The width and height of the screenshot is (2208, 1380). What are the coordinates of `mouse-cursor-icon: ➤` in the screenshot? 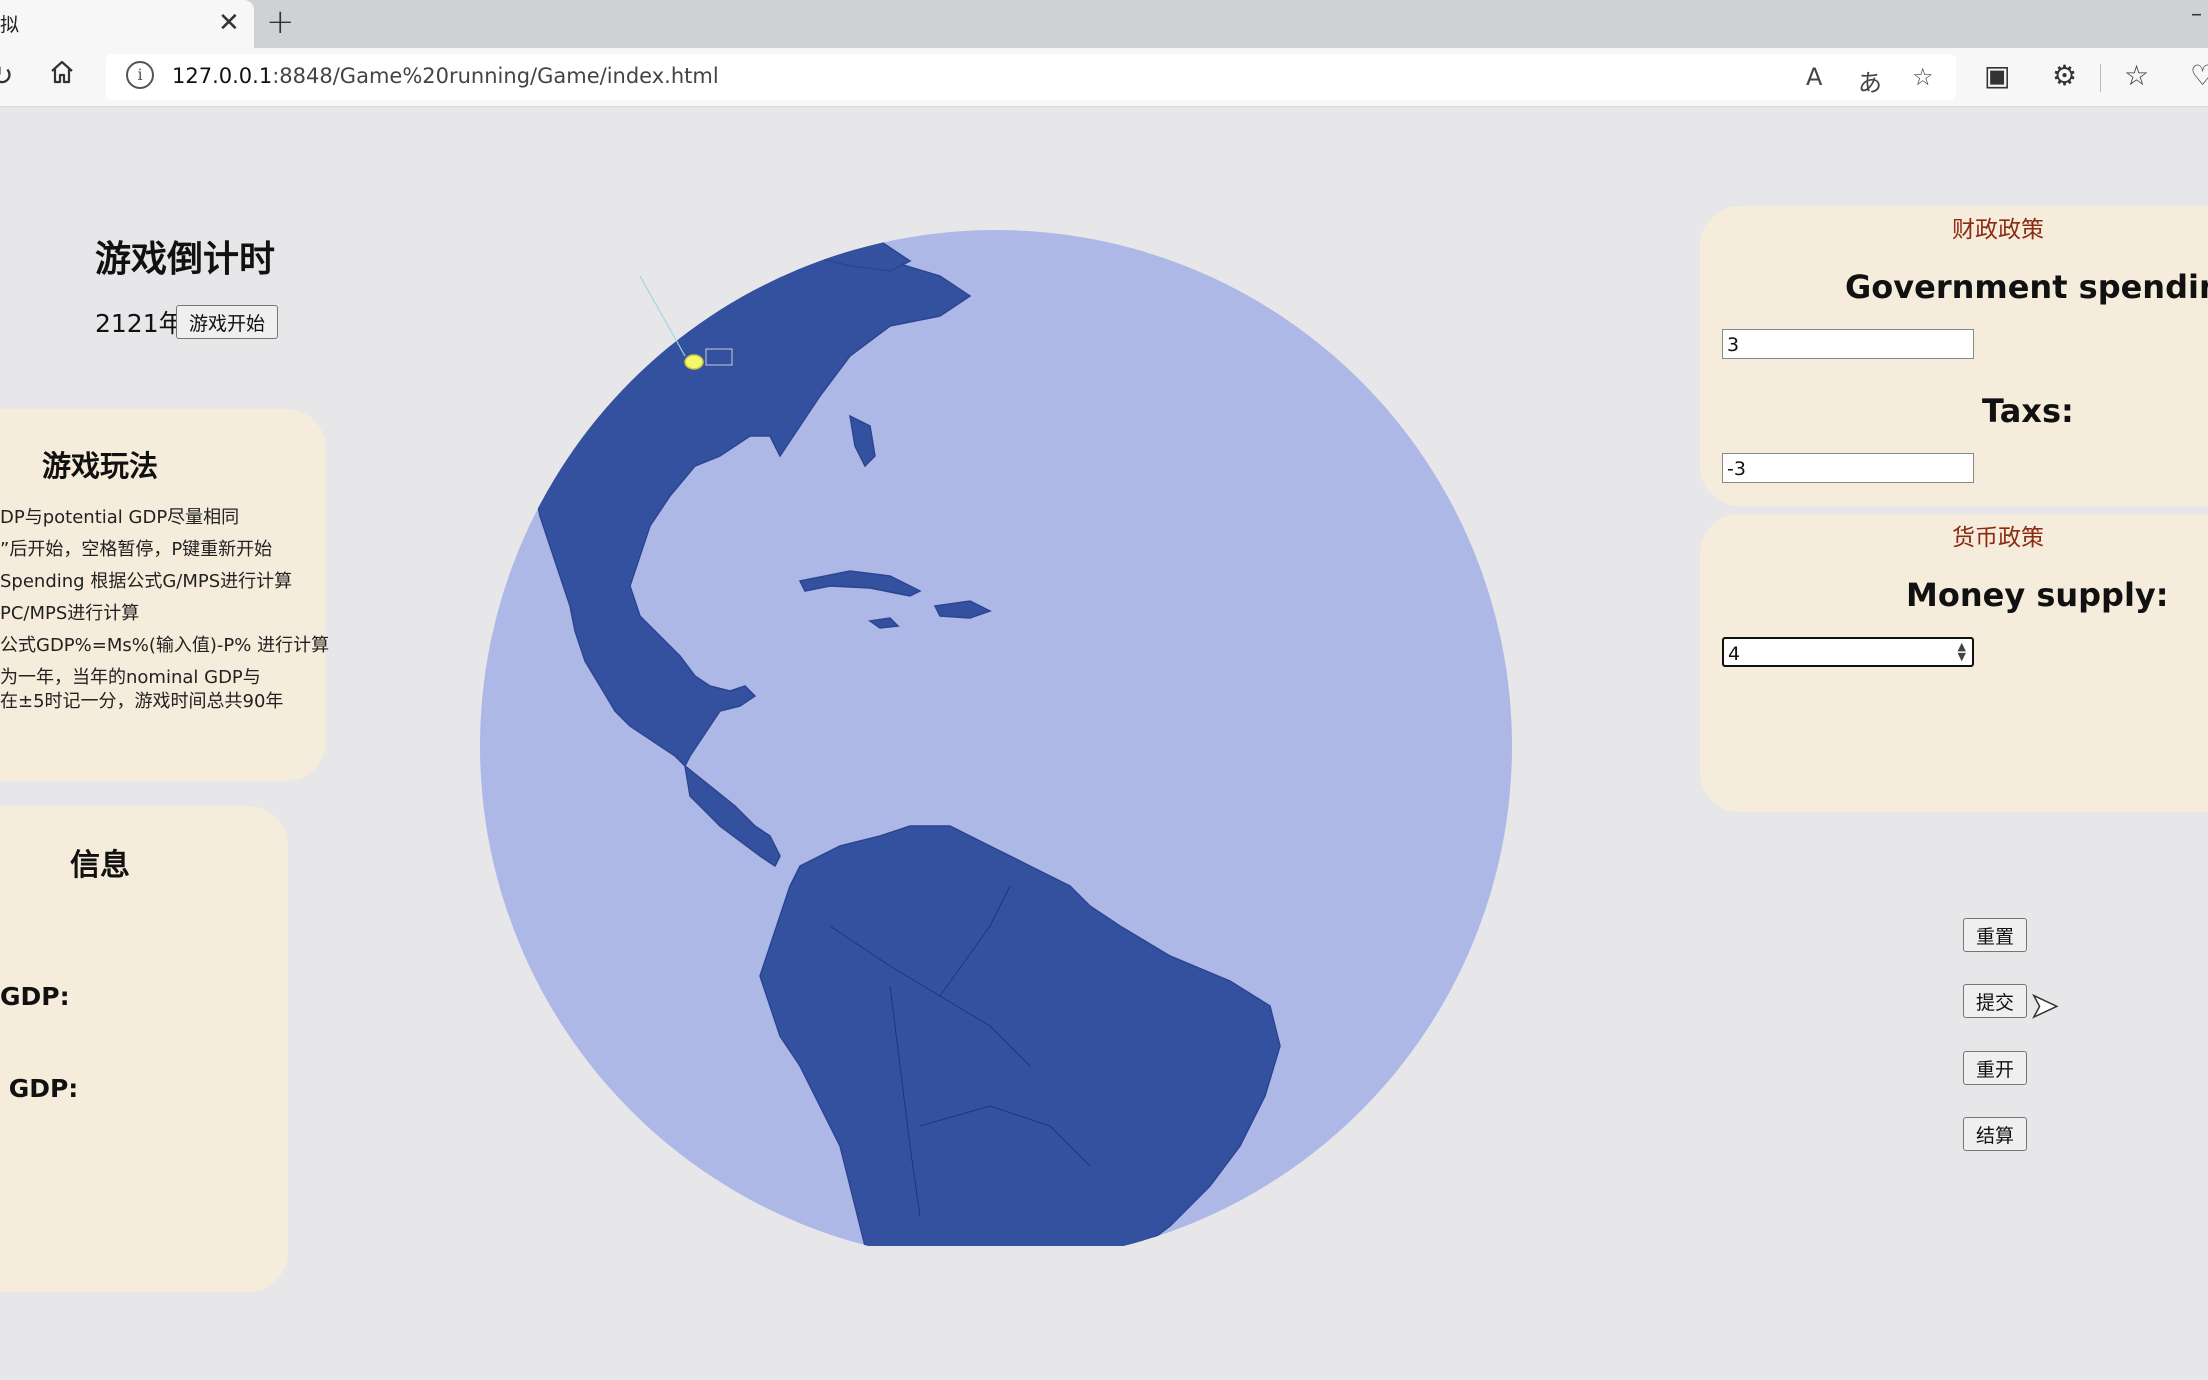 It's located at (2044, 1006).